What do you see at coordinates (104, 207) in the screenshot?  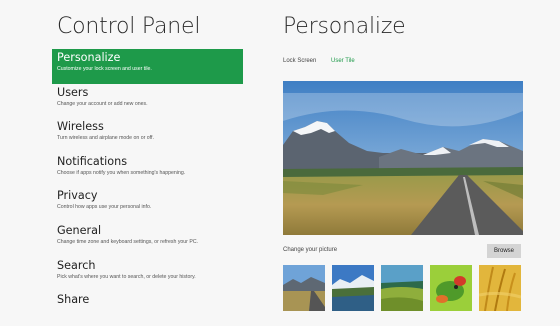 I see `nav-item-description: Control how apps use your personal info.` at bounding box center [104, 207].